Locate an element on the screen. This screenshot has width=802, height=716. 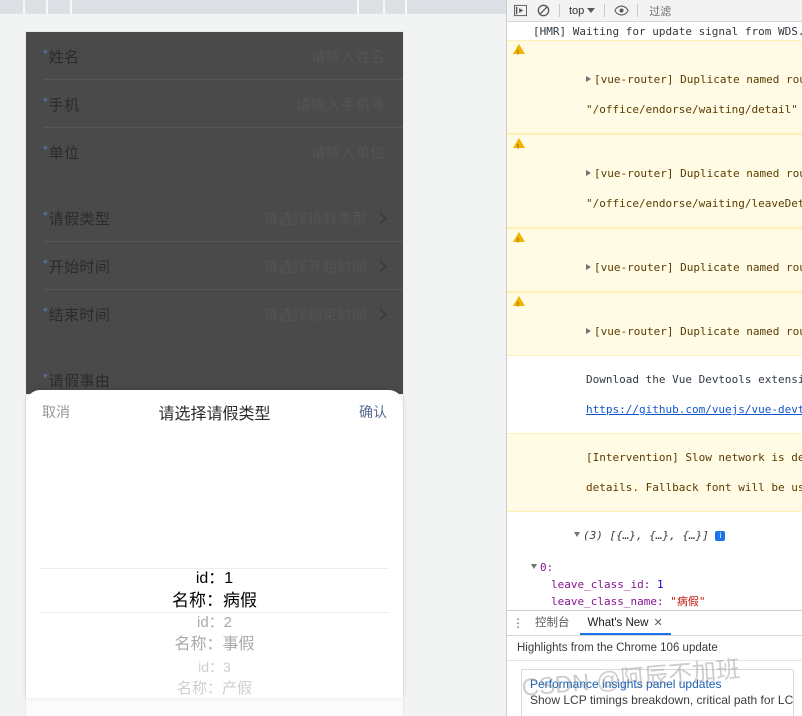
picker-confirm-button: 确认 is located at coordinates (373, 412).